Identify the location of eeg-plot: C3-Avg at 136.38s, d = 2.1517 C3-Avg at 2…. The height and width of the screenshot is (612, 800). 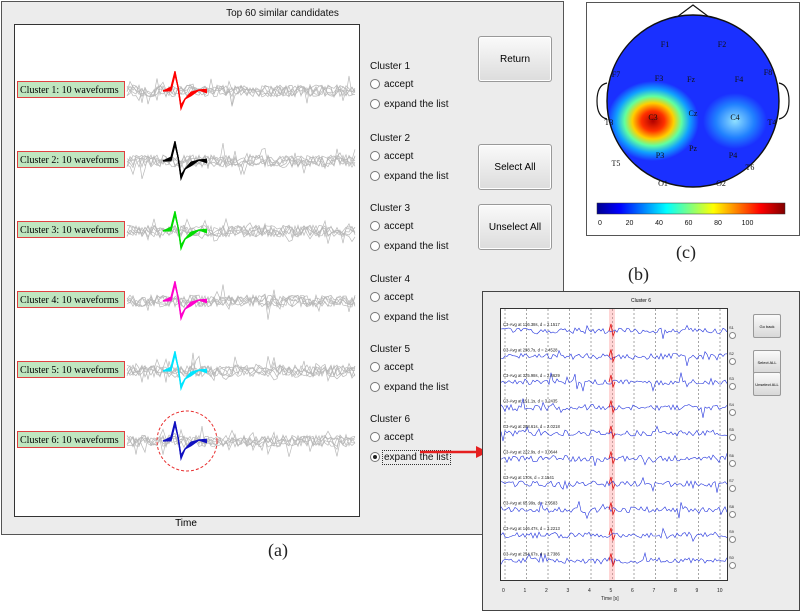
(614, 444).